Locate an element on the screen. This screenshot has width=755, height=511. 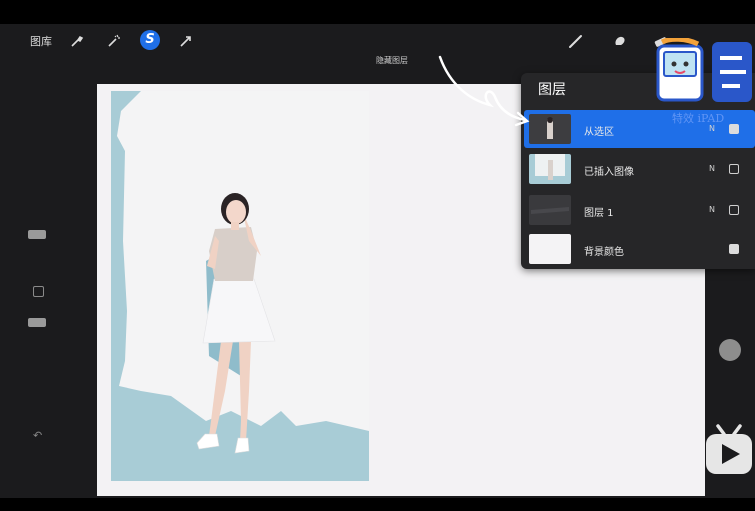
smudge-icon is located at coordinates (620, 41).